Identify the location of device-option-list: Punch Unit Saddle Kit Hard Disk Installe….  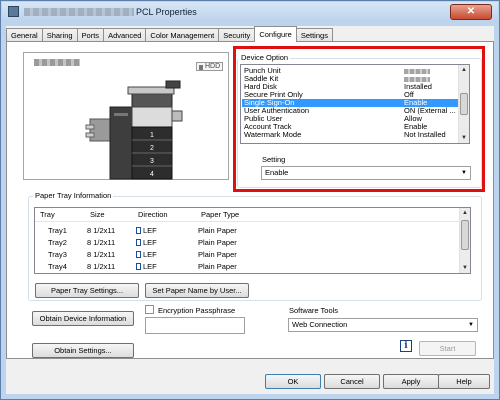
(355, 104).